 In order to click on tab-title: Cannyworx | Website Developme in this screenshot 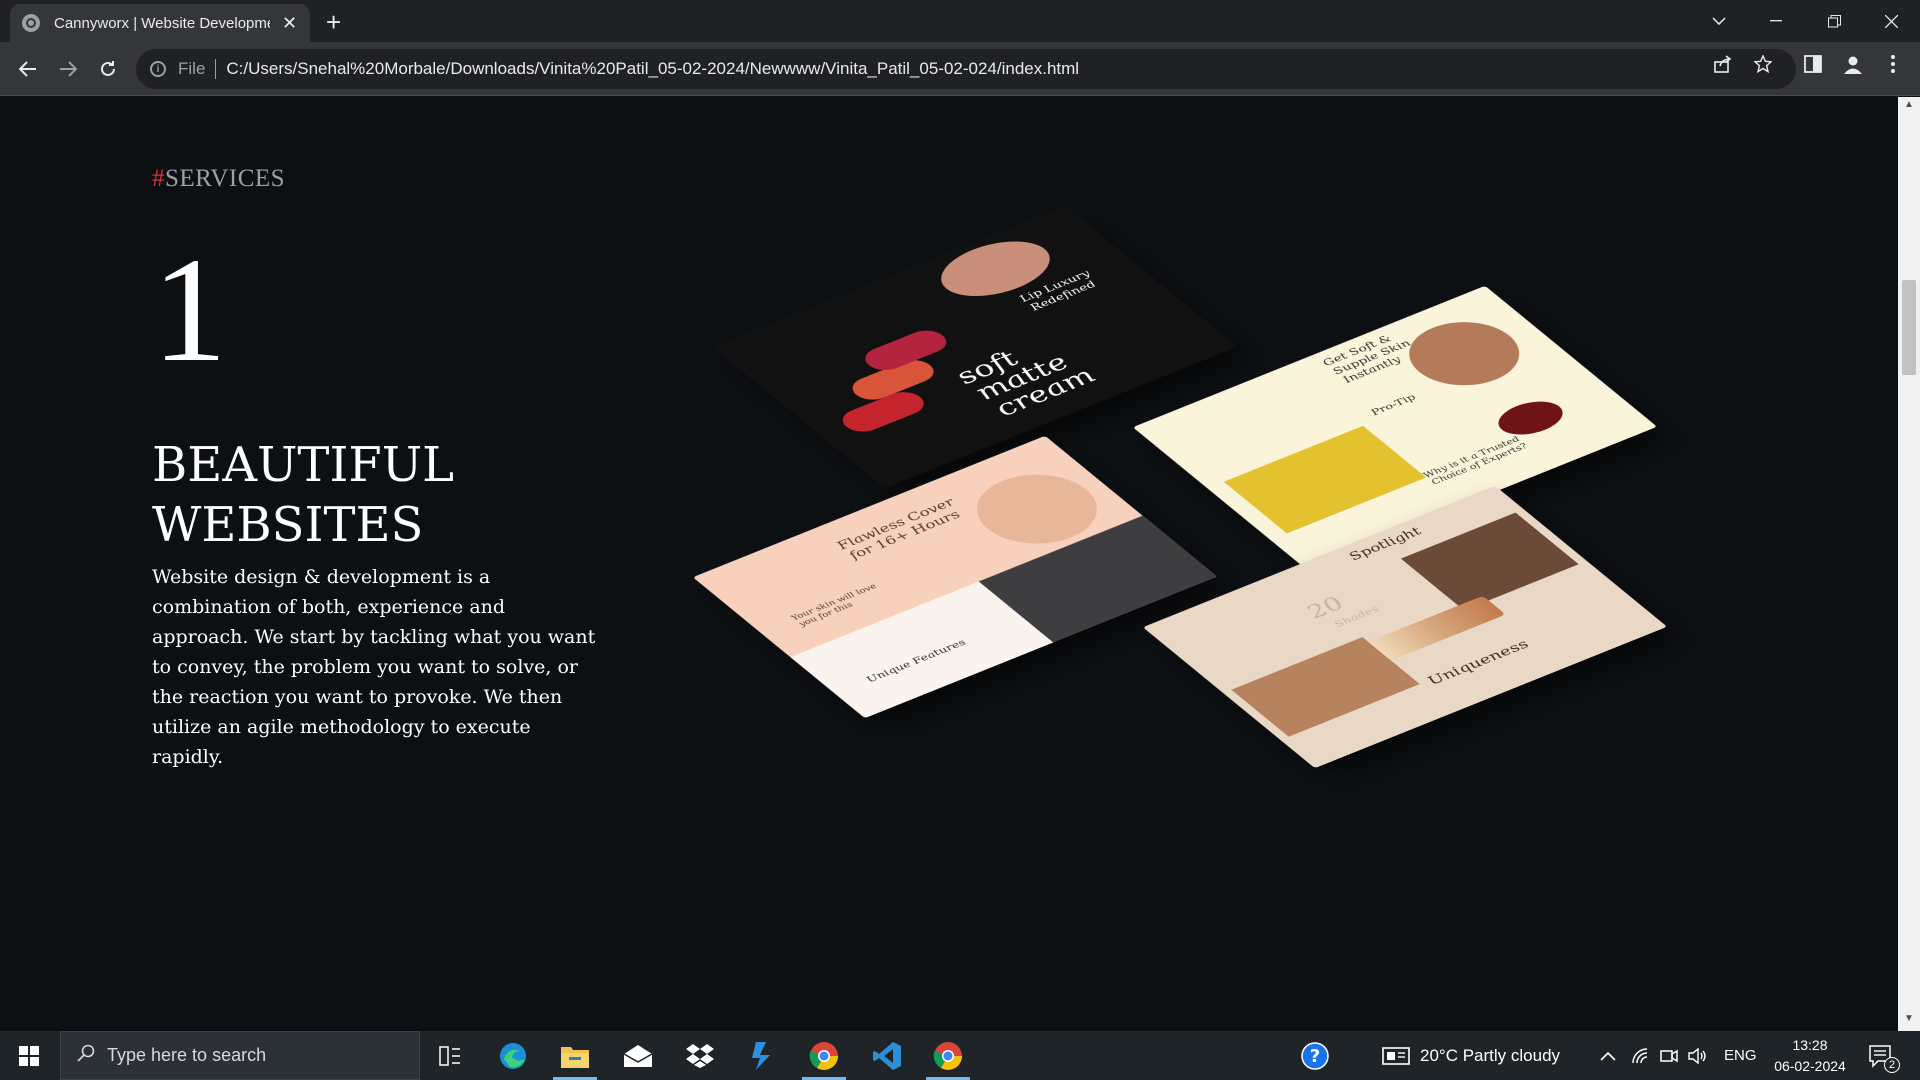, I will do `click(162, 23)`.